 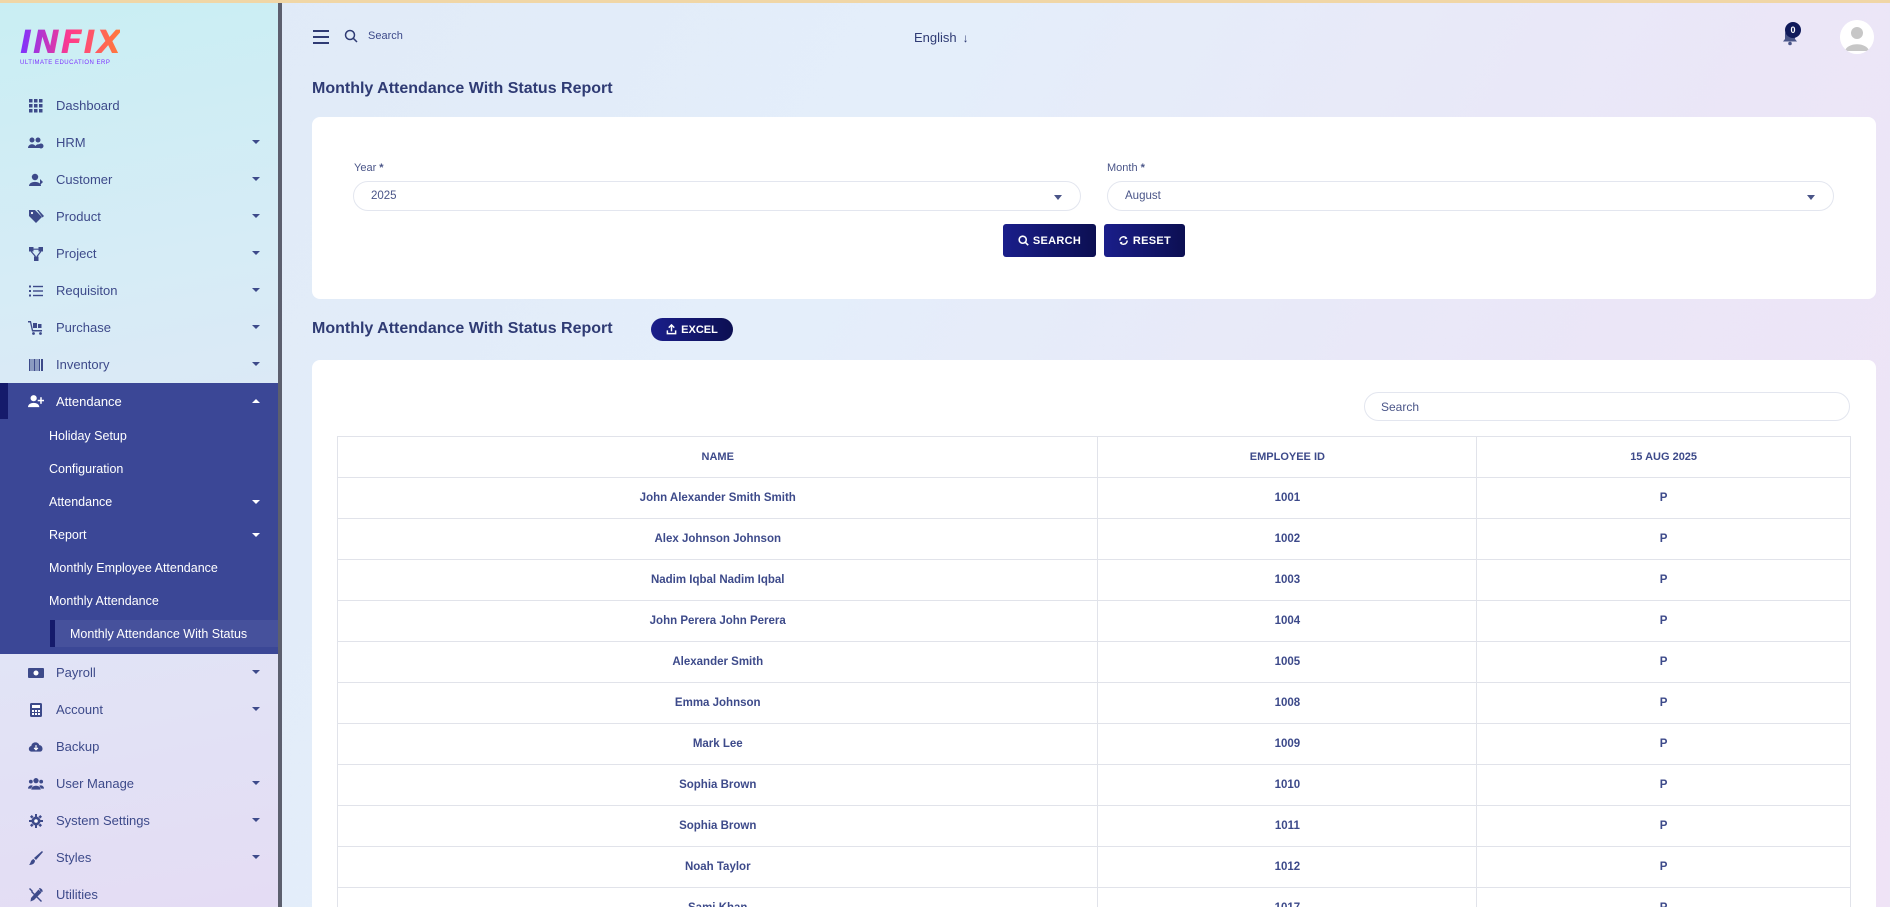 I want to click on brush-icon, so click(x=36, y=858).